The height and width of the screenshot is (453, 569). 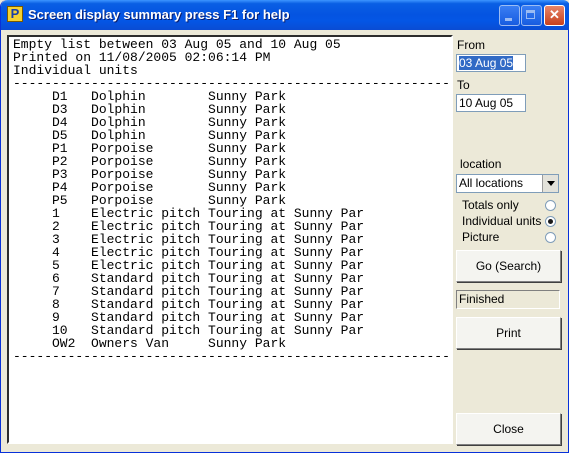 I want to click on minimize-icon, so click(x=509, y=15).